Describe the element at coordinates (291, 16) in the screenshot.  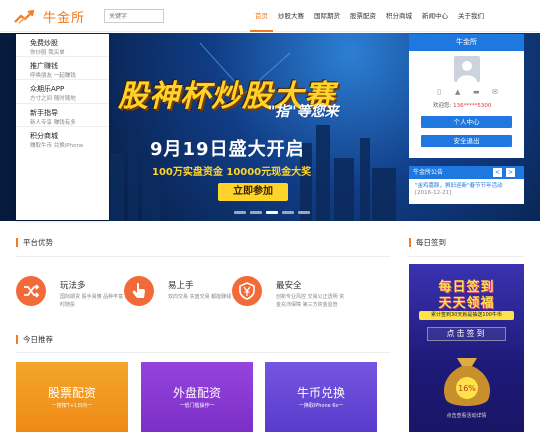
I see `nav-contest: 炒股大赛` at that location.